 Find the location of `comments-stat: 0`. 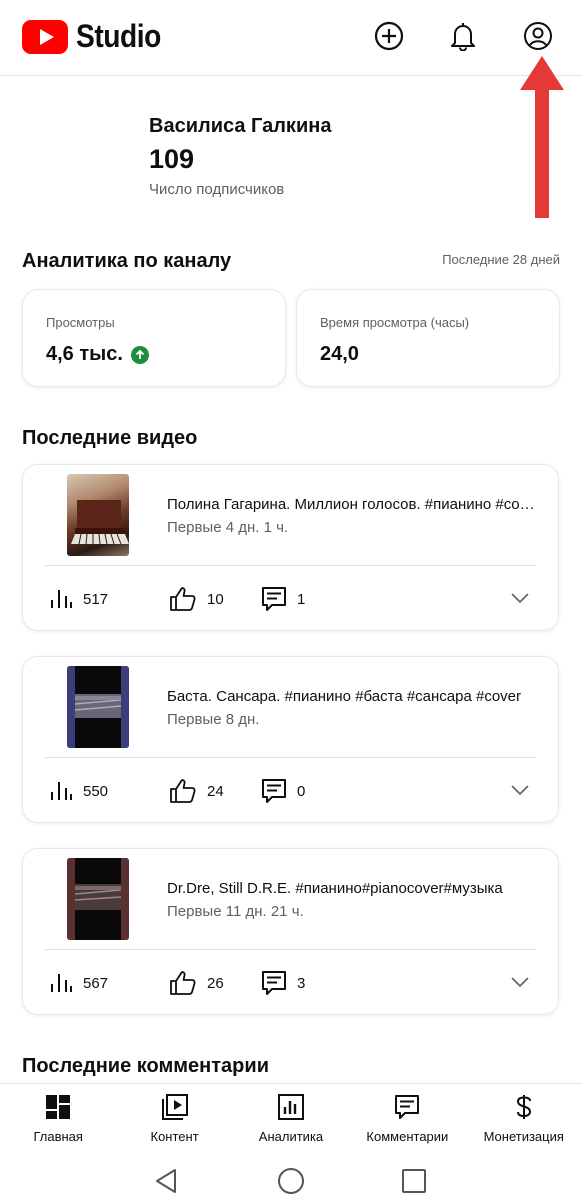

comments-stat: 0 is located at coordinates (283, 791).